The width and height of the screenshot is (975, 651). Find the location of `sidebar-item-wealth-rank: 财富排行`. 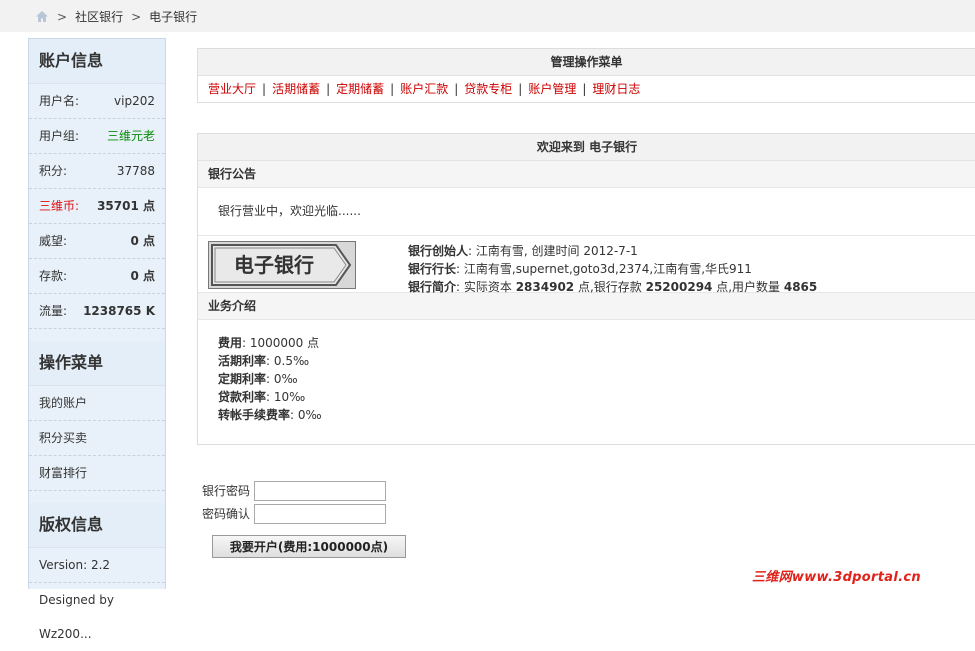

sidebar-item-wealth-rank: 财富排行 is located at coordinates (97, 473).